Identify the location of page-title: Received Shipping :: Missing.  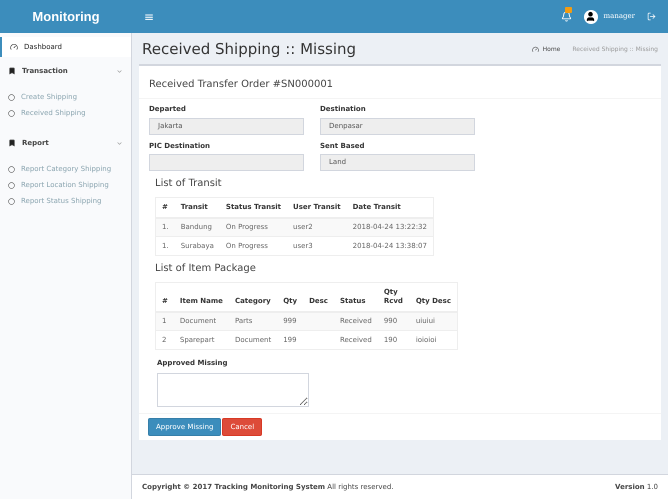
(249, 49).